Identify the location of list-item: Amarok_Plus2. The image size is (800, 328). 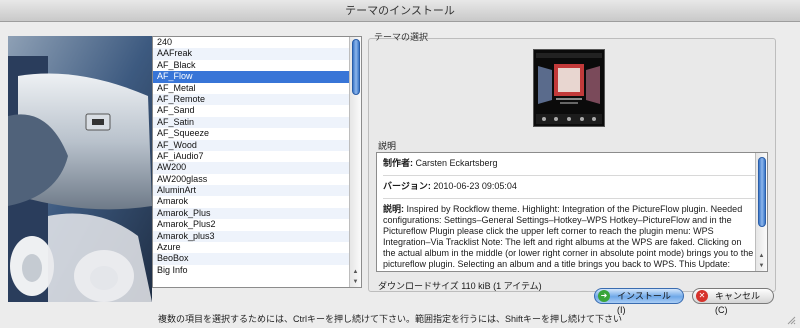
(251, 224).